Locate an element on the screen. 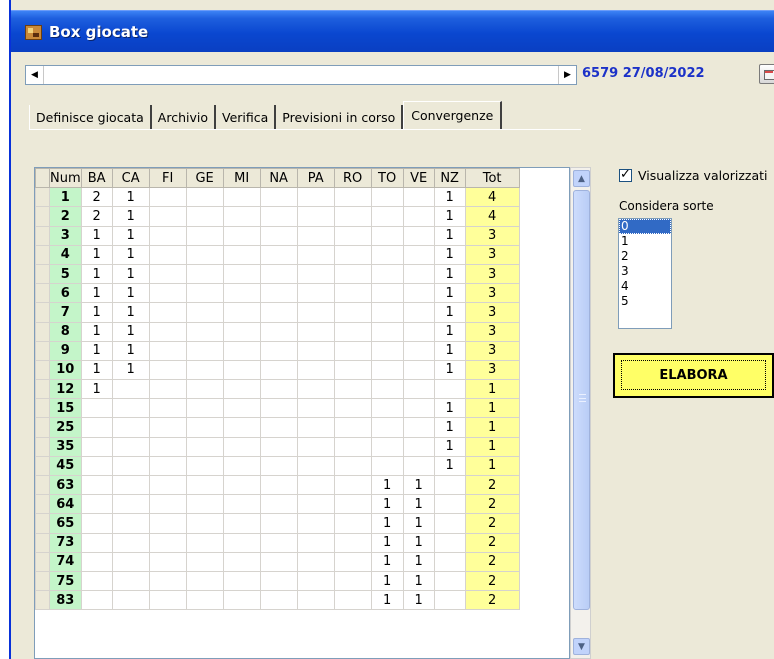  column-header-na: NA is located at coordinates (278, 178).